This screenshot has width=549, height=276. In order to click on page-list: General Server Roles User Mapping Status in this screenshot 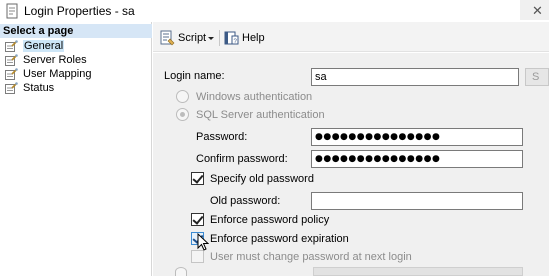, I will do `click(76, 67)`.